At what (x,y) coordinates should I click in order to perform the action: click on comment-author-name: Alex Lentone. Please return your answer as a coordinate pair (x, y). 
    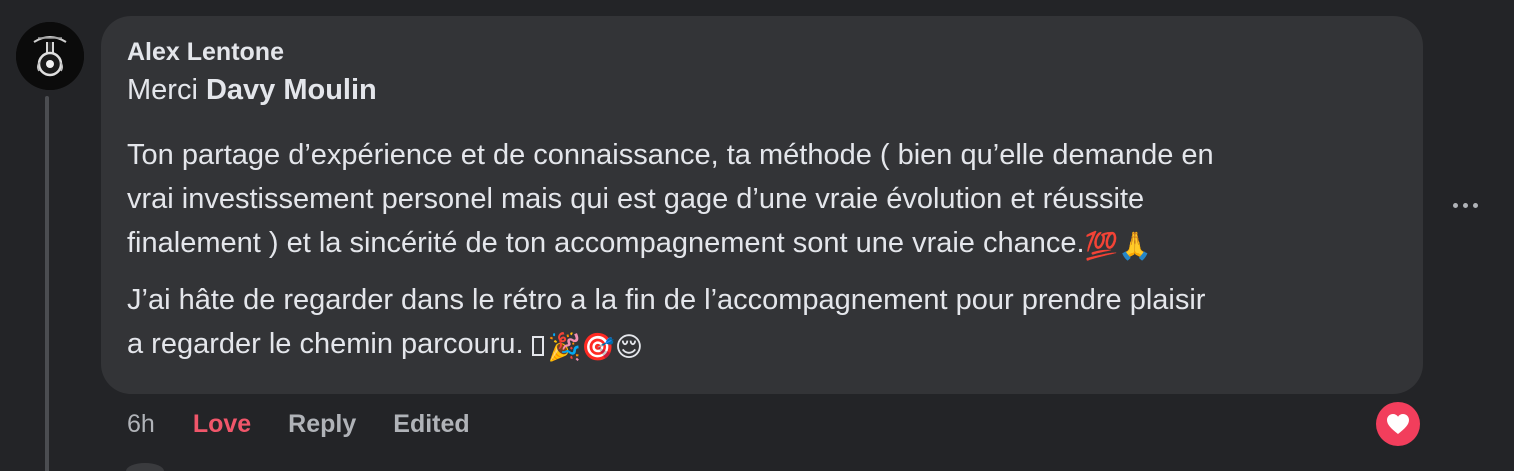
    Looking at the image, I should click on (205, 52).